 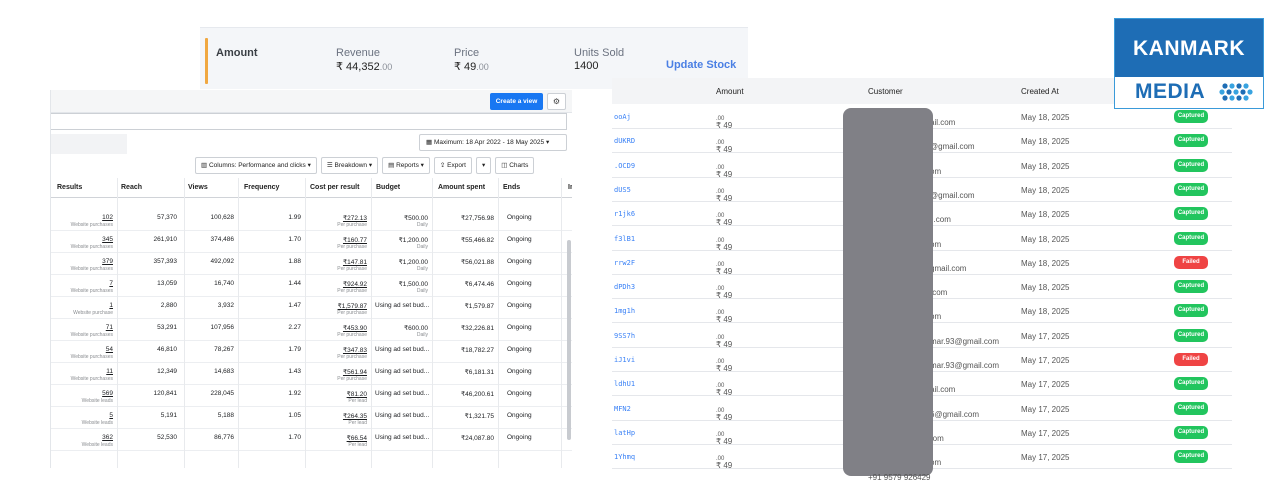 What do you see at coordinates (109, 371) in the screenshot?
I see `result-count-link: 11` at bounding box center [109, 371].